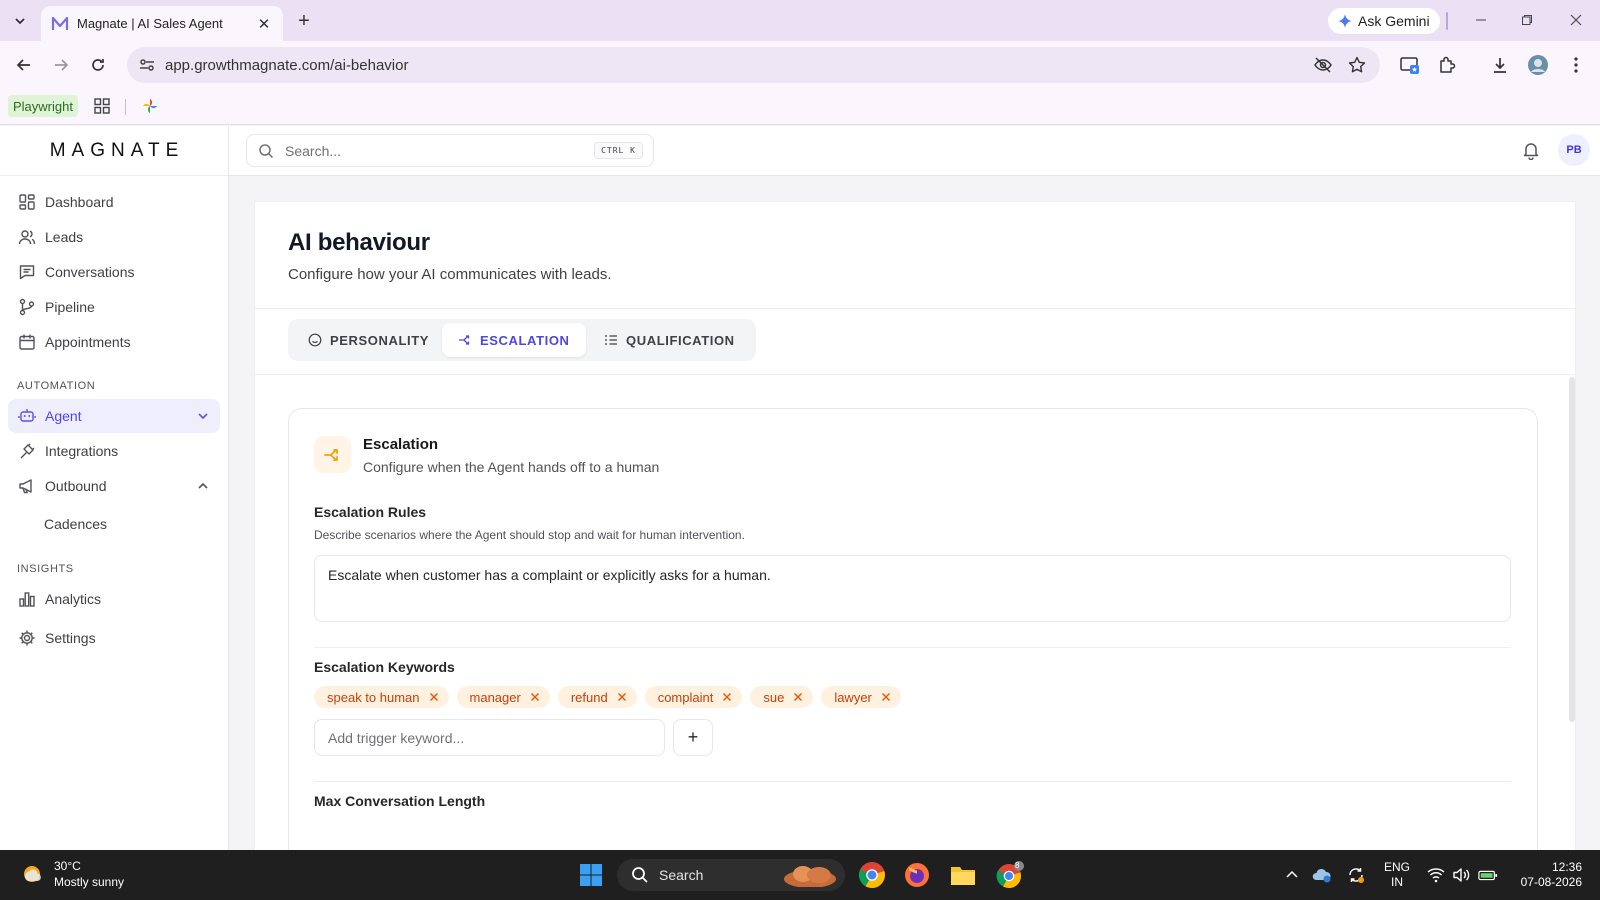 This screenshot has width=1600, height=900. What do you see at coordinates (731, 875) in the screenshot?
I see `taskbar-search: Search` at bounding box center [731, 875].